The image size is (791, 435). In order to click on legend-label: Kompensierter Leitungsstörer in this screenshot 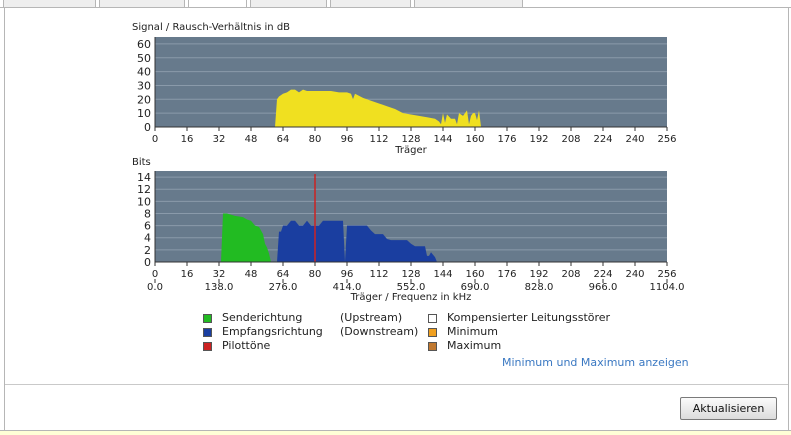, I will do `click(529, 317)`.